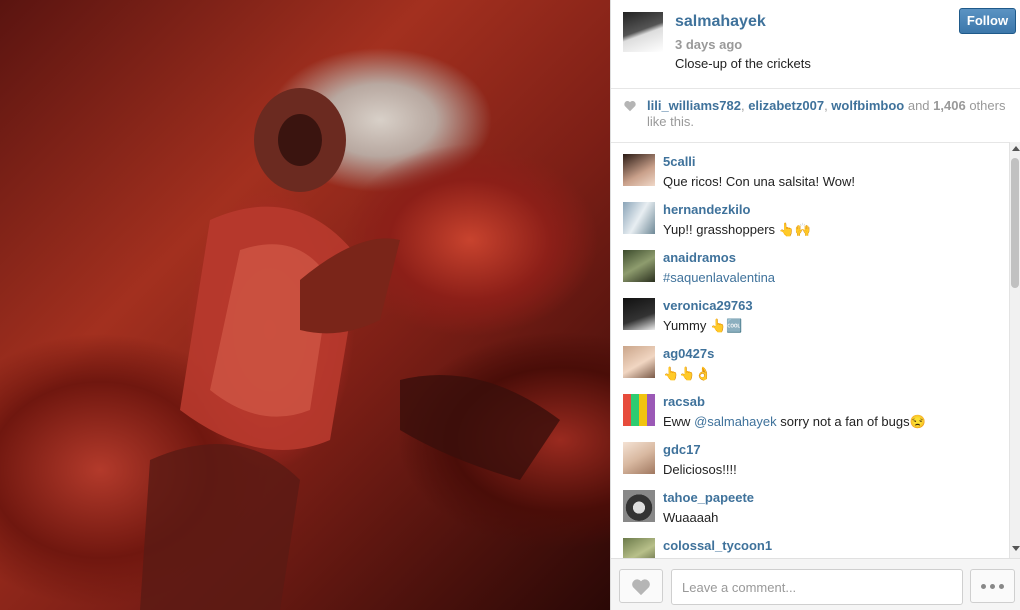  Describe the element at coordinates (708, 305) in the screenshot. I see `comment-username: veronica29763` at that location.